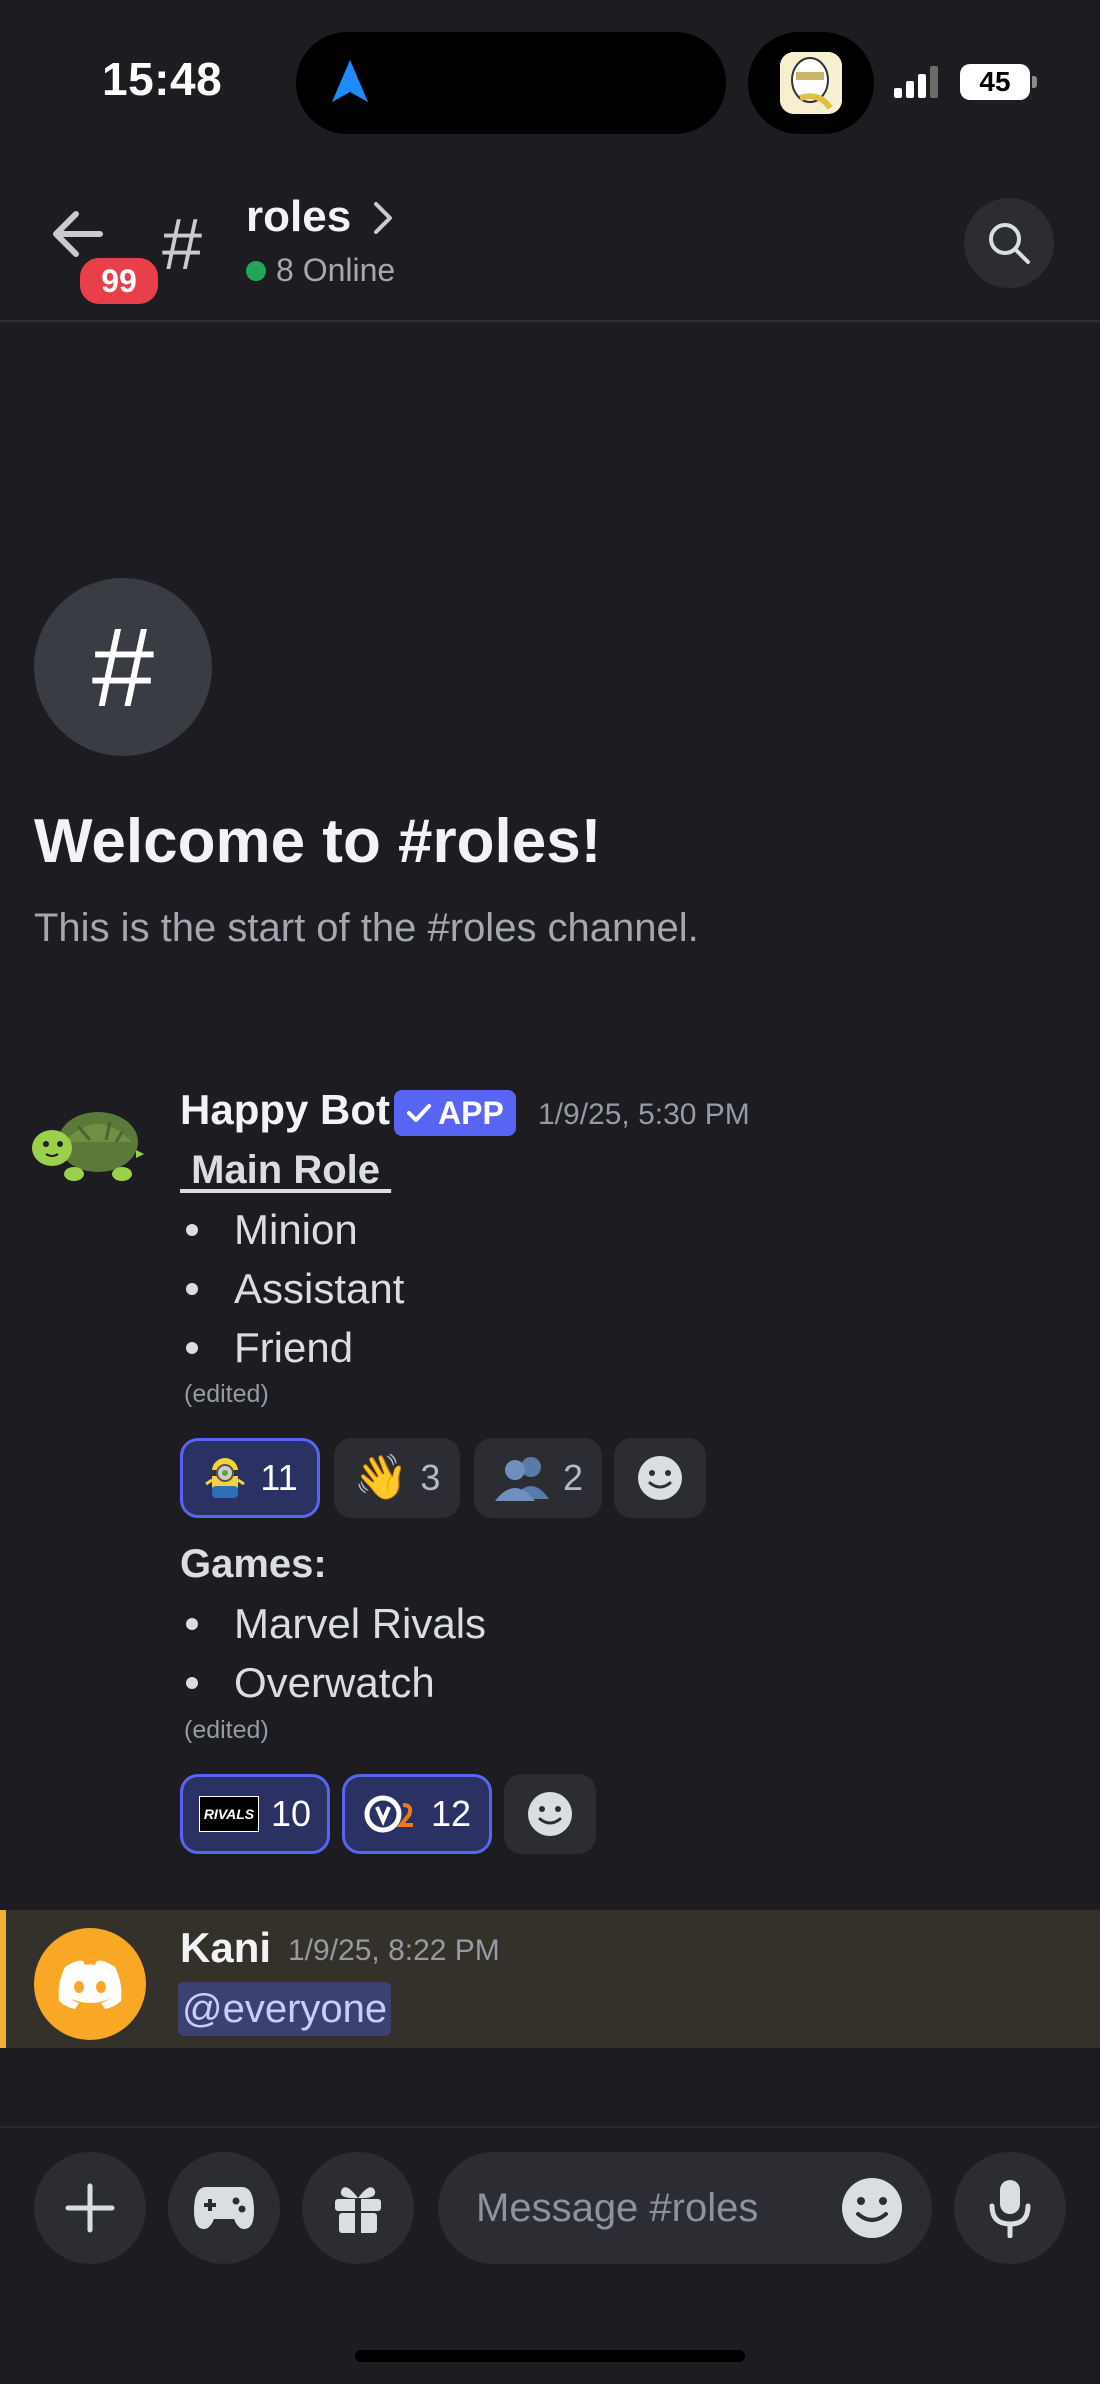  What do you see at coordinates (298, 217) in the screenshot?
I see `channel-name: roles` at bounding box center [298, 217].